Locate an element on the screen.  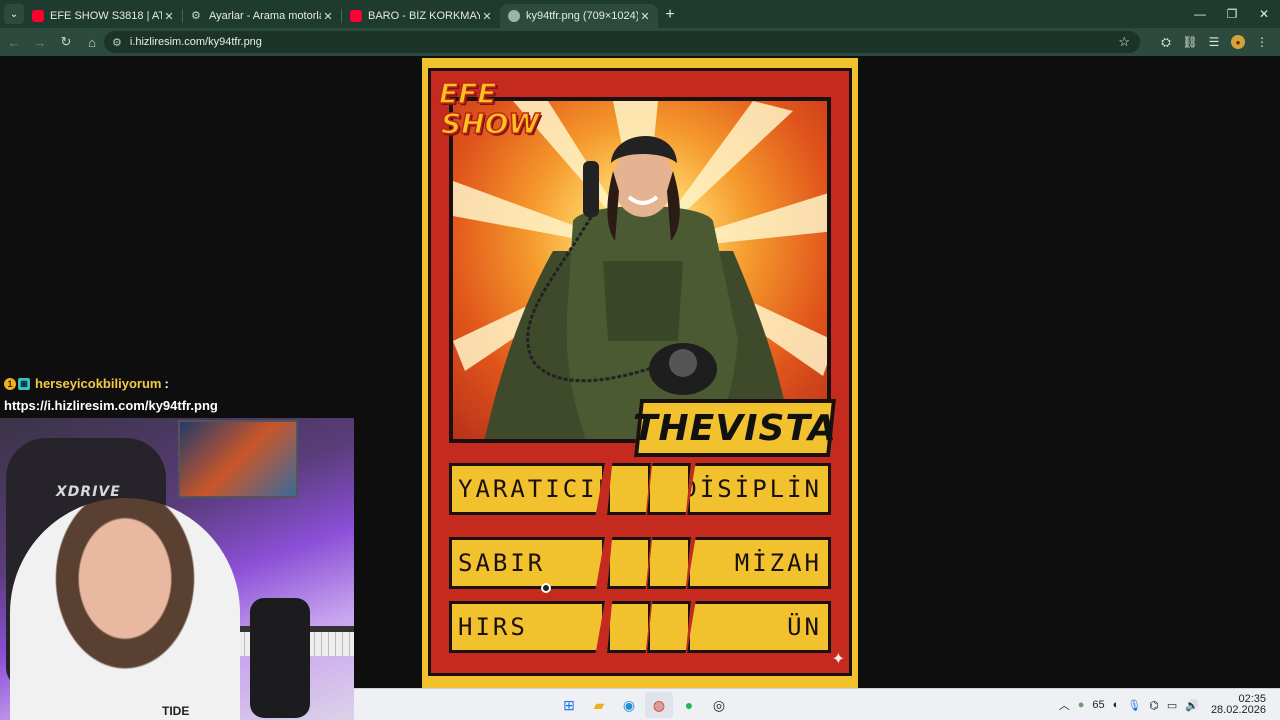
taskbar-apps: ⊞ ▰ ◉ ◍ ● ◎ is located at coordinates (644, 705).